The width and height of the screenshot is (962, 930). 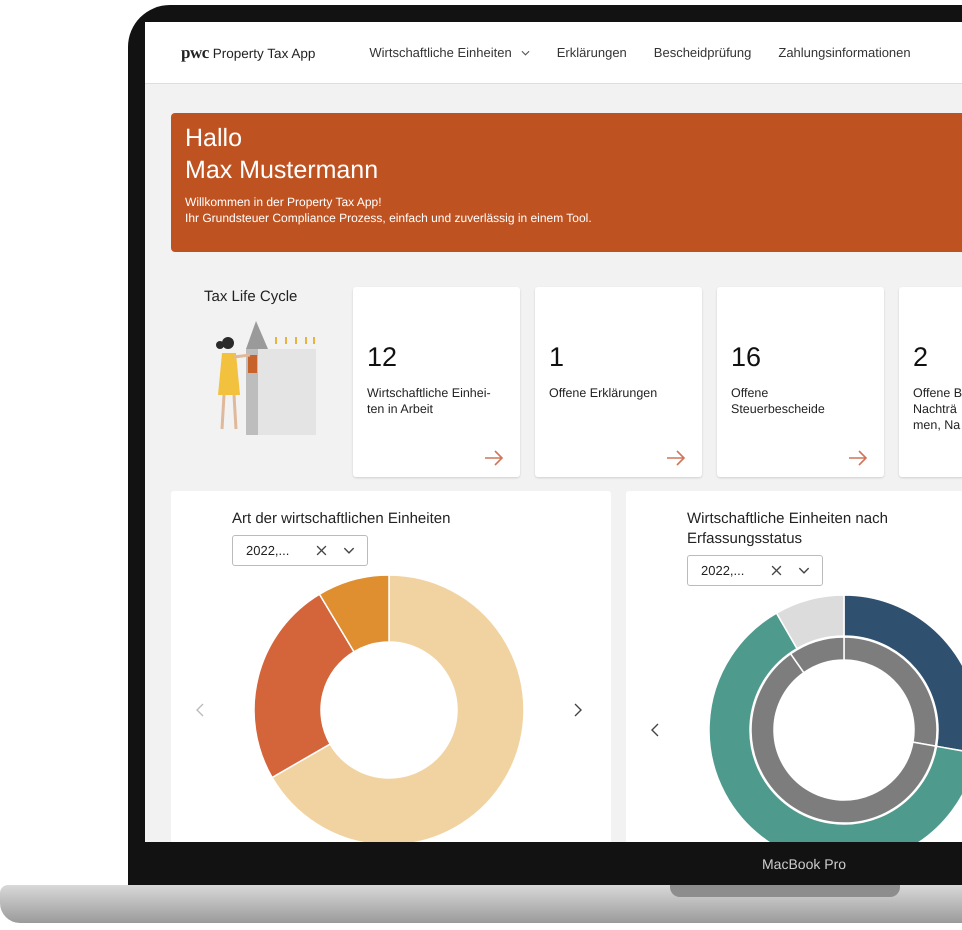 I want to click on card-label: ten in Arbeit, so click(x=400, y=409).